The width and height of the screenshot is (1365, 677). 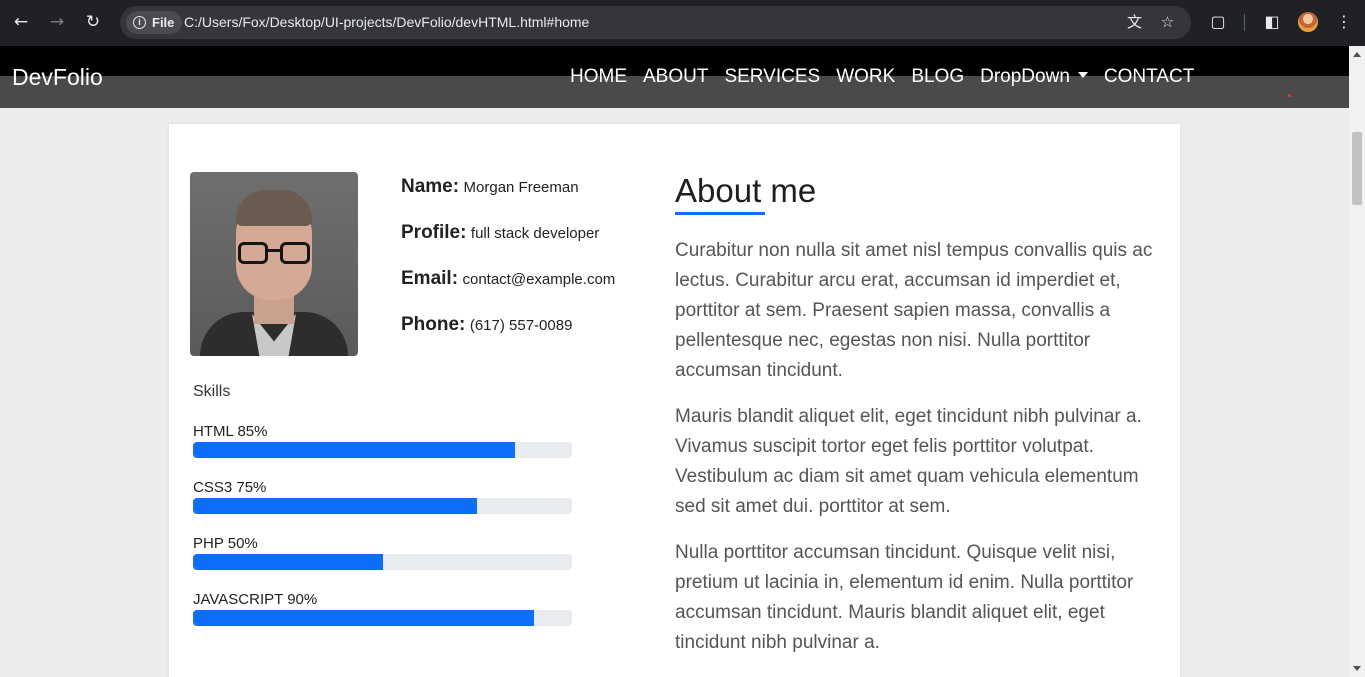 I want to click on info-phone-row: Phone: (617) 557-0089, so click(x=508, y=337).